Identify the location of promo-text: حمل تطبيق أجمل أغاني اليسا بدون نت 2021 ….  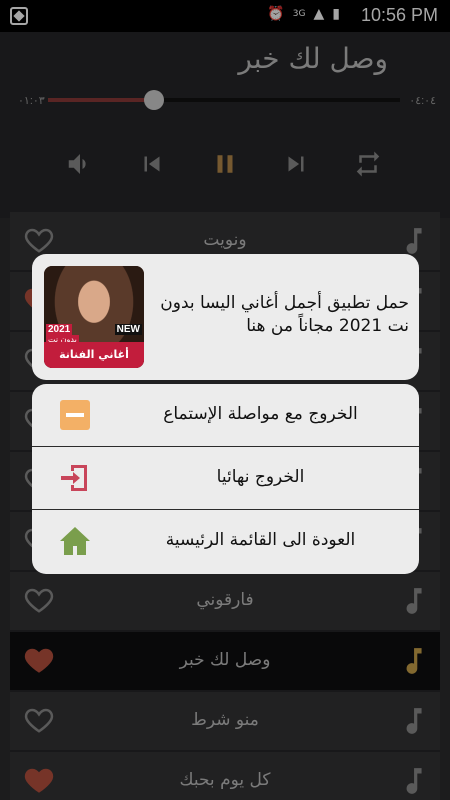
(280, 315).